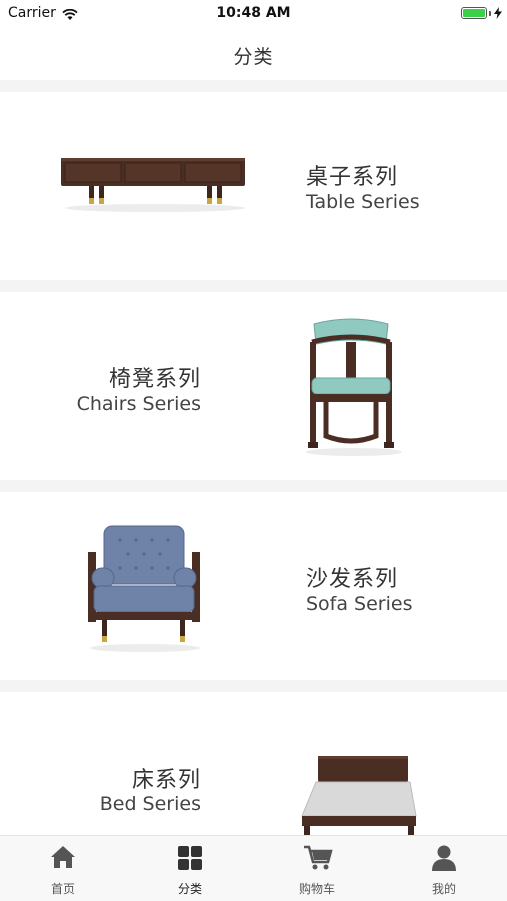 The width and height of the screenshot is (507, 901). I want to click on charging-bolt-icon, so click(498, 13).